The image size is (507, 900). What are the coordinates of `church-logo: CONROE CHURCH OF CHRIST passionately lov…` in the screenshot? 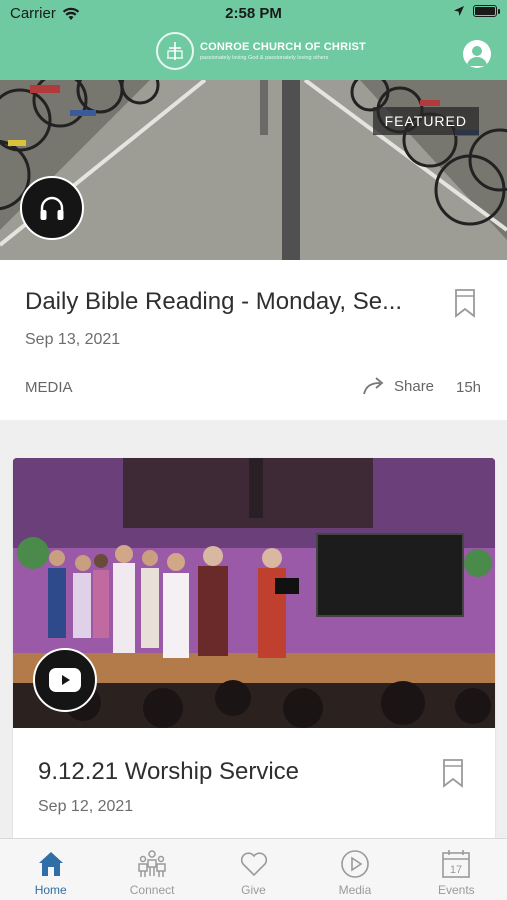 It's located at (261, 51).